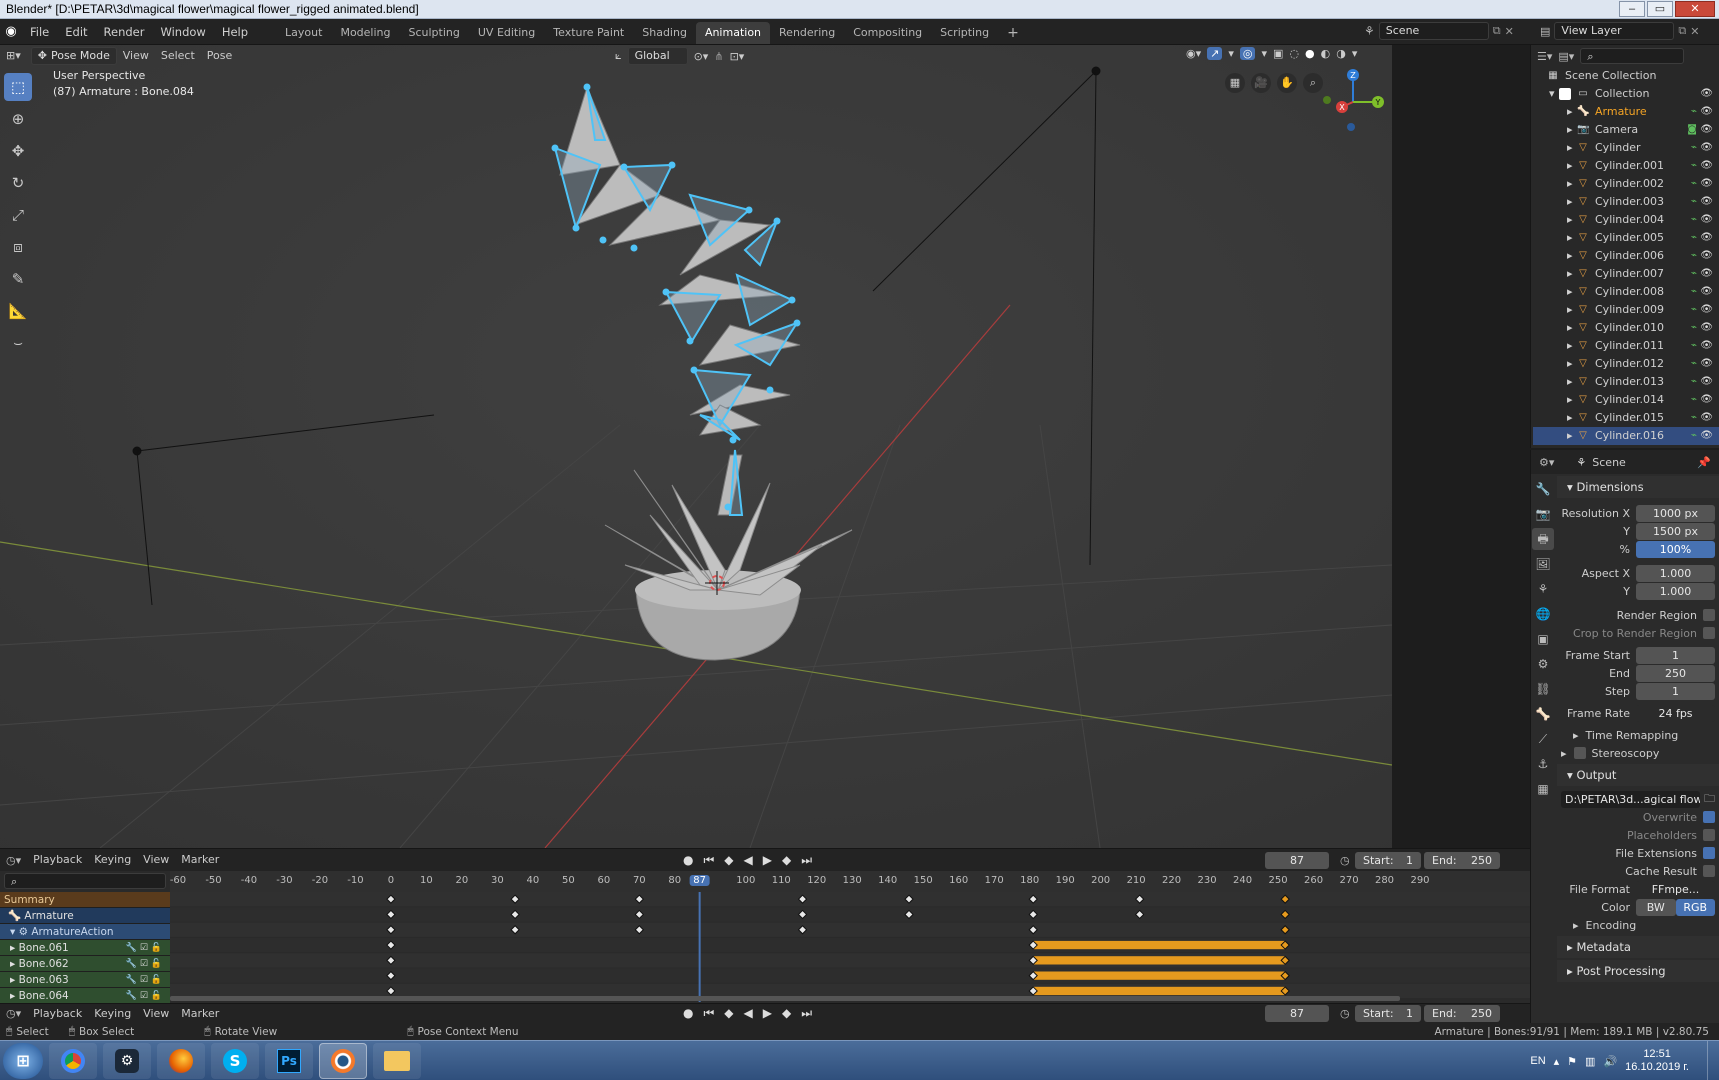 The width and height of the screenshot is (1719, 1080). What do you see at coordinates (73, 56) in the screenshot?
I see `mode-selector: ✥ Pose Mode` at bounding box center [73, 56].